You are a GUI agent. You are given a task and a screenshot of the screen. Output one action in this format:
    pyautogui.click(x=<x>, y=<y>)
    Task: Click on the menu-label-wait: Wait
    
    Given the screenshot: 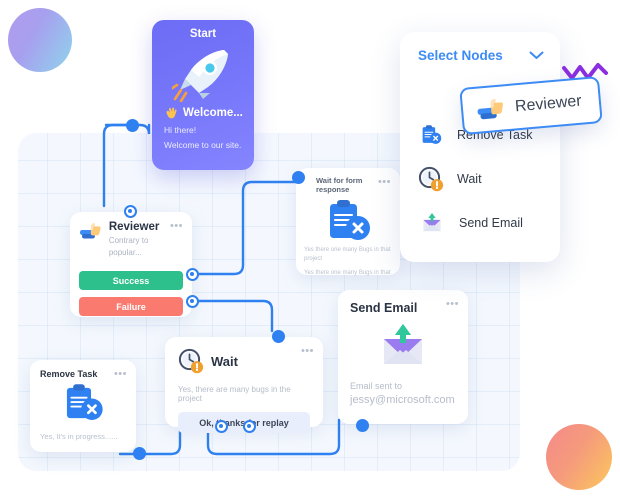 What is the action you would take?
    pyautogui.click(x=469, y=179)
    